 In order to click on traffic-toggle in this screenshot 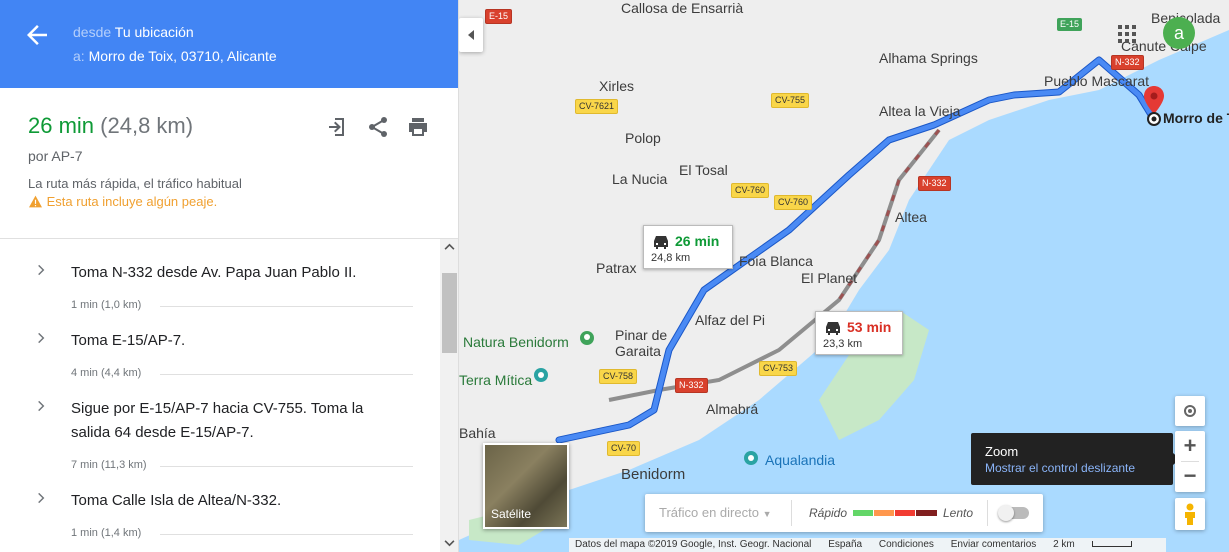, I will do `click(1013, 513)`.